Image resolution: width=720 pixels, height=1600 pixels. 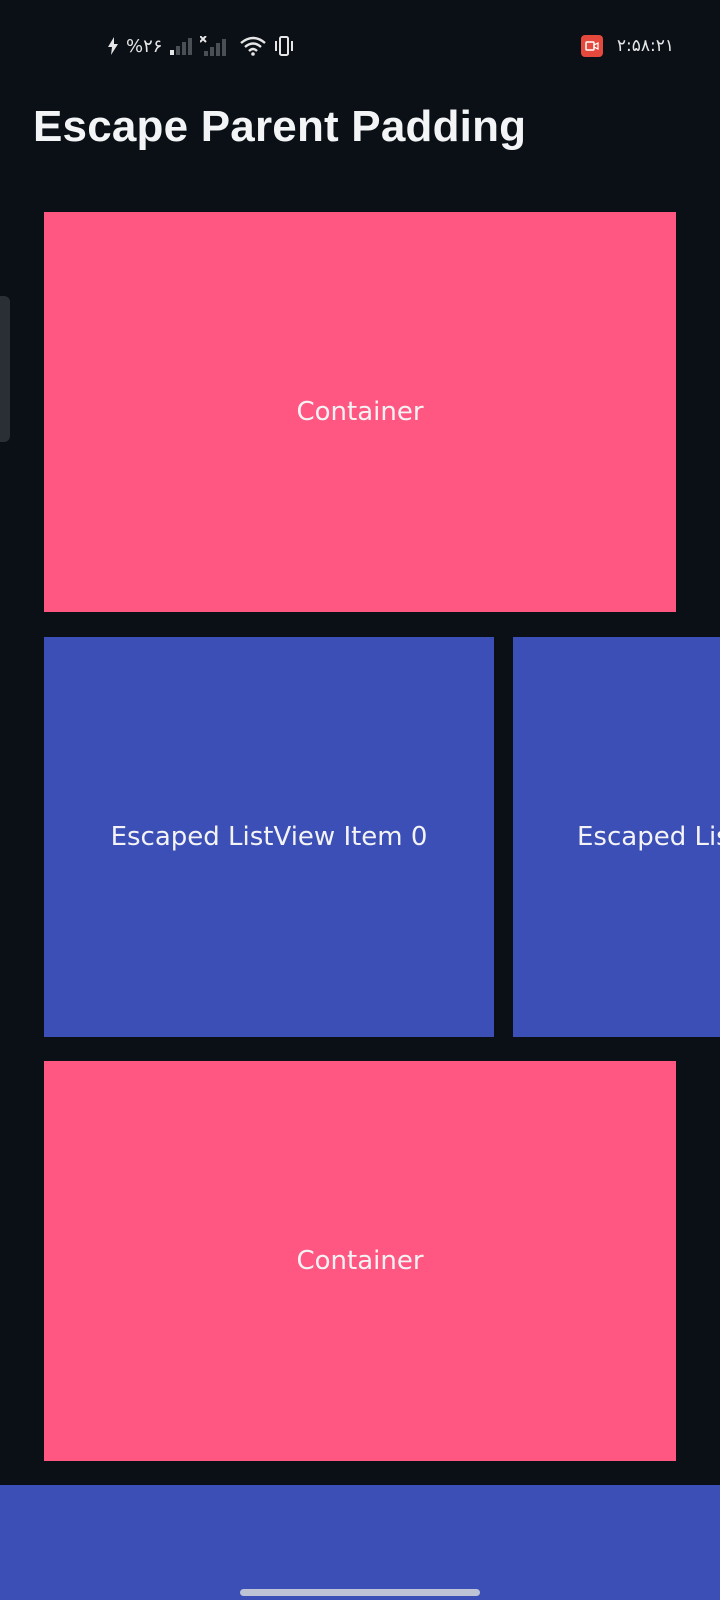 What do you see at coordinates (5, 369) in the screenshot?
I see `edge-panel-handle` at bounding box center [5, 369].